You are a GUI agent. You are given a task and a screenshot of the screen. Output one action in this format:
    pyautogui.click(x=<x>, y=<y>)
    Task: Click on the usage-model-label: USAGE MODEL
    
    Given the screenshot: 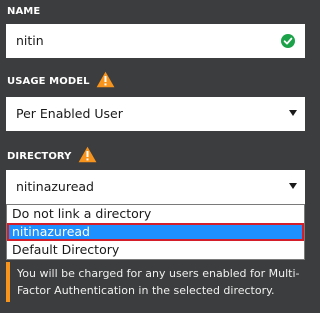 What is the action you would take?
    pyautogui.click(x=61, y=81)
    